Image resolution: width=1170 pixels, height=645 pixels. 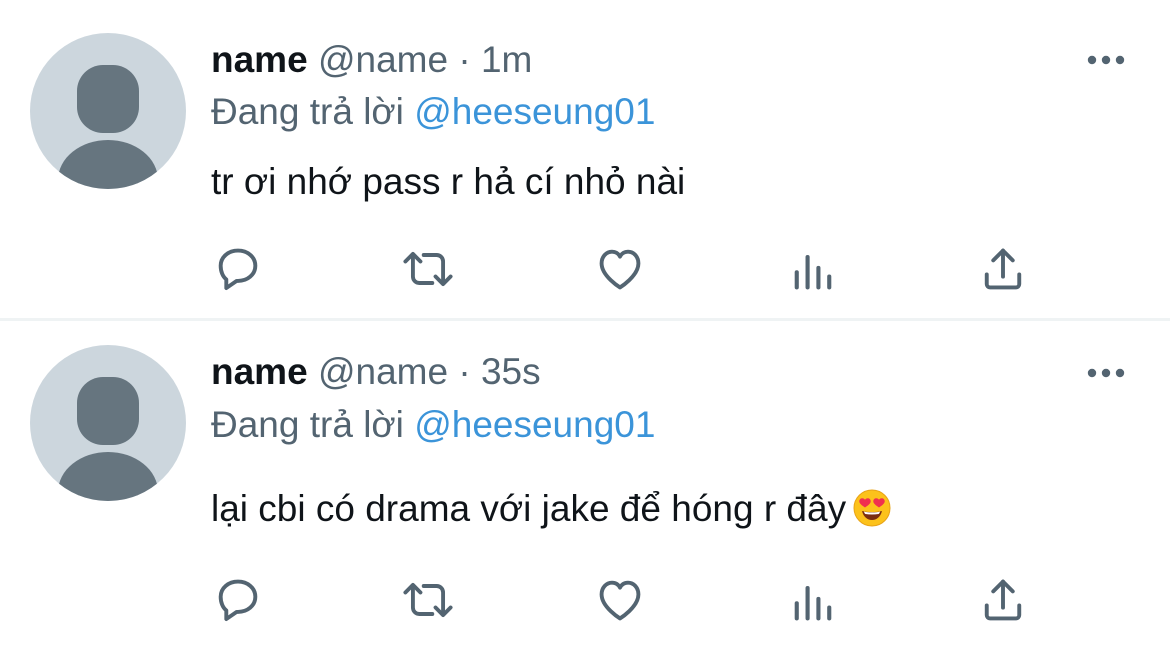 I want to click on tweet-text: lại cbi có drama với jake để hóng r đây, so click(x=529, y=508).